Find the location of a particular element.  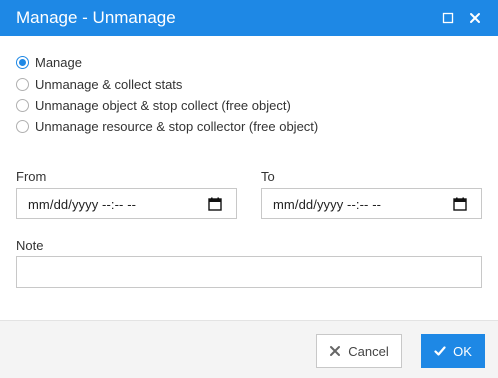

radio-option-manage: Manage is located at coordinates (49, 62).